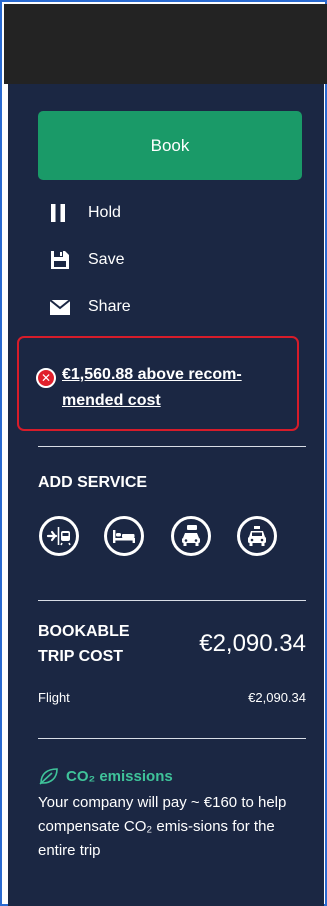 Image resolution: width=327 pixels, height=906 pixels. What do you see at coordinates (257, 536) in the screenshot?
I see `taxi-icon` at bounding box center [257, 536].